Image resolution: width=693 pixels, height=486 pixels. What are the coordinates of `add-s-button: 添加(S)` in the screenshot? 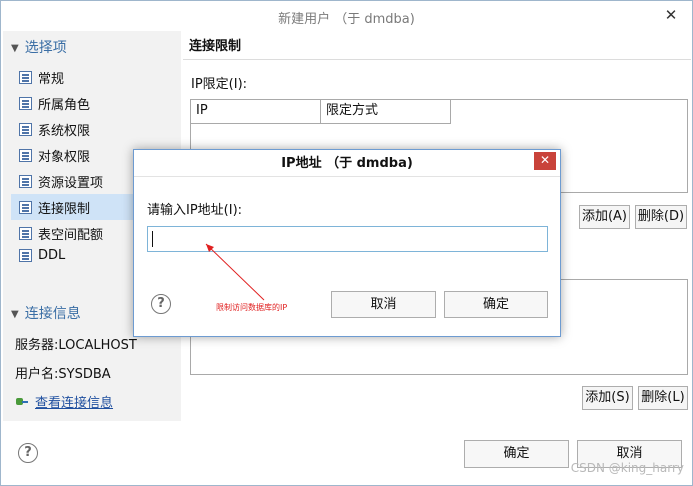 It's located at (607, 398).